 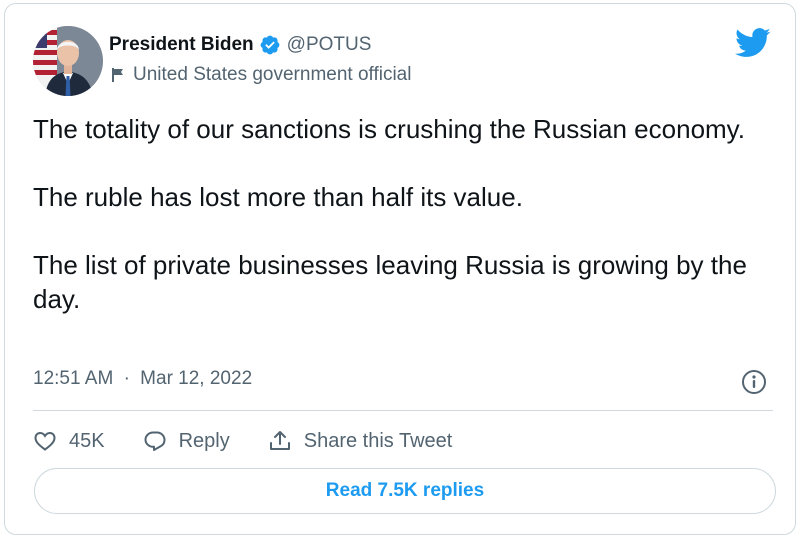 What do you see at coordinates (45, 441) in the screenshot?
I see `heart-icon` at bounding box center [45, 441].